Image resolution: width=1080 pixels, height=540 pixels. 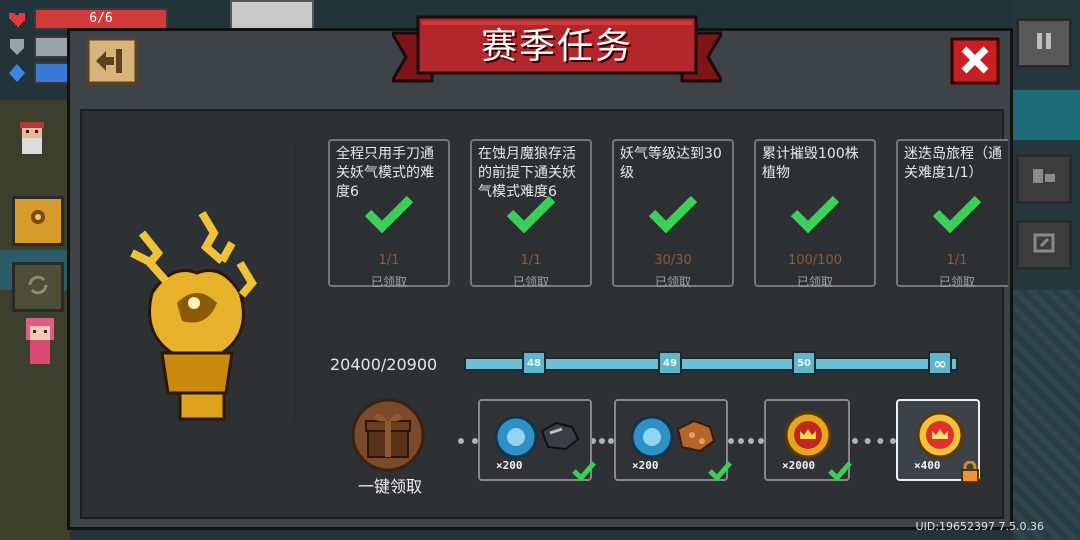 I want to click on reward-slot: ×2000, so click(x=808, y=440).